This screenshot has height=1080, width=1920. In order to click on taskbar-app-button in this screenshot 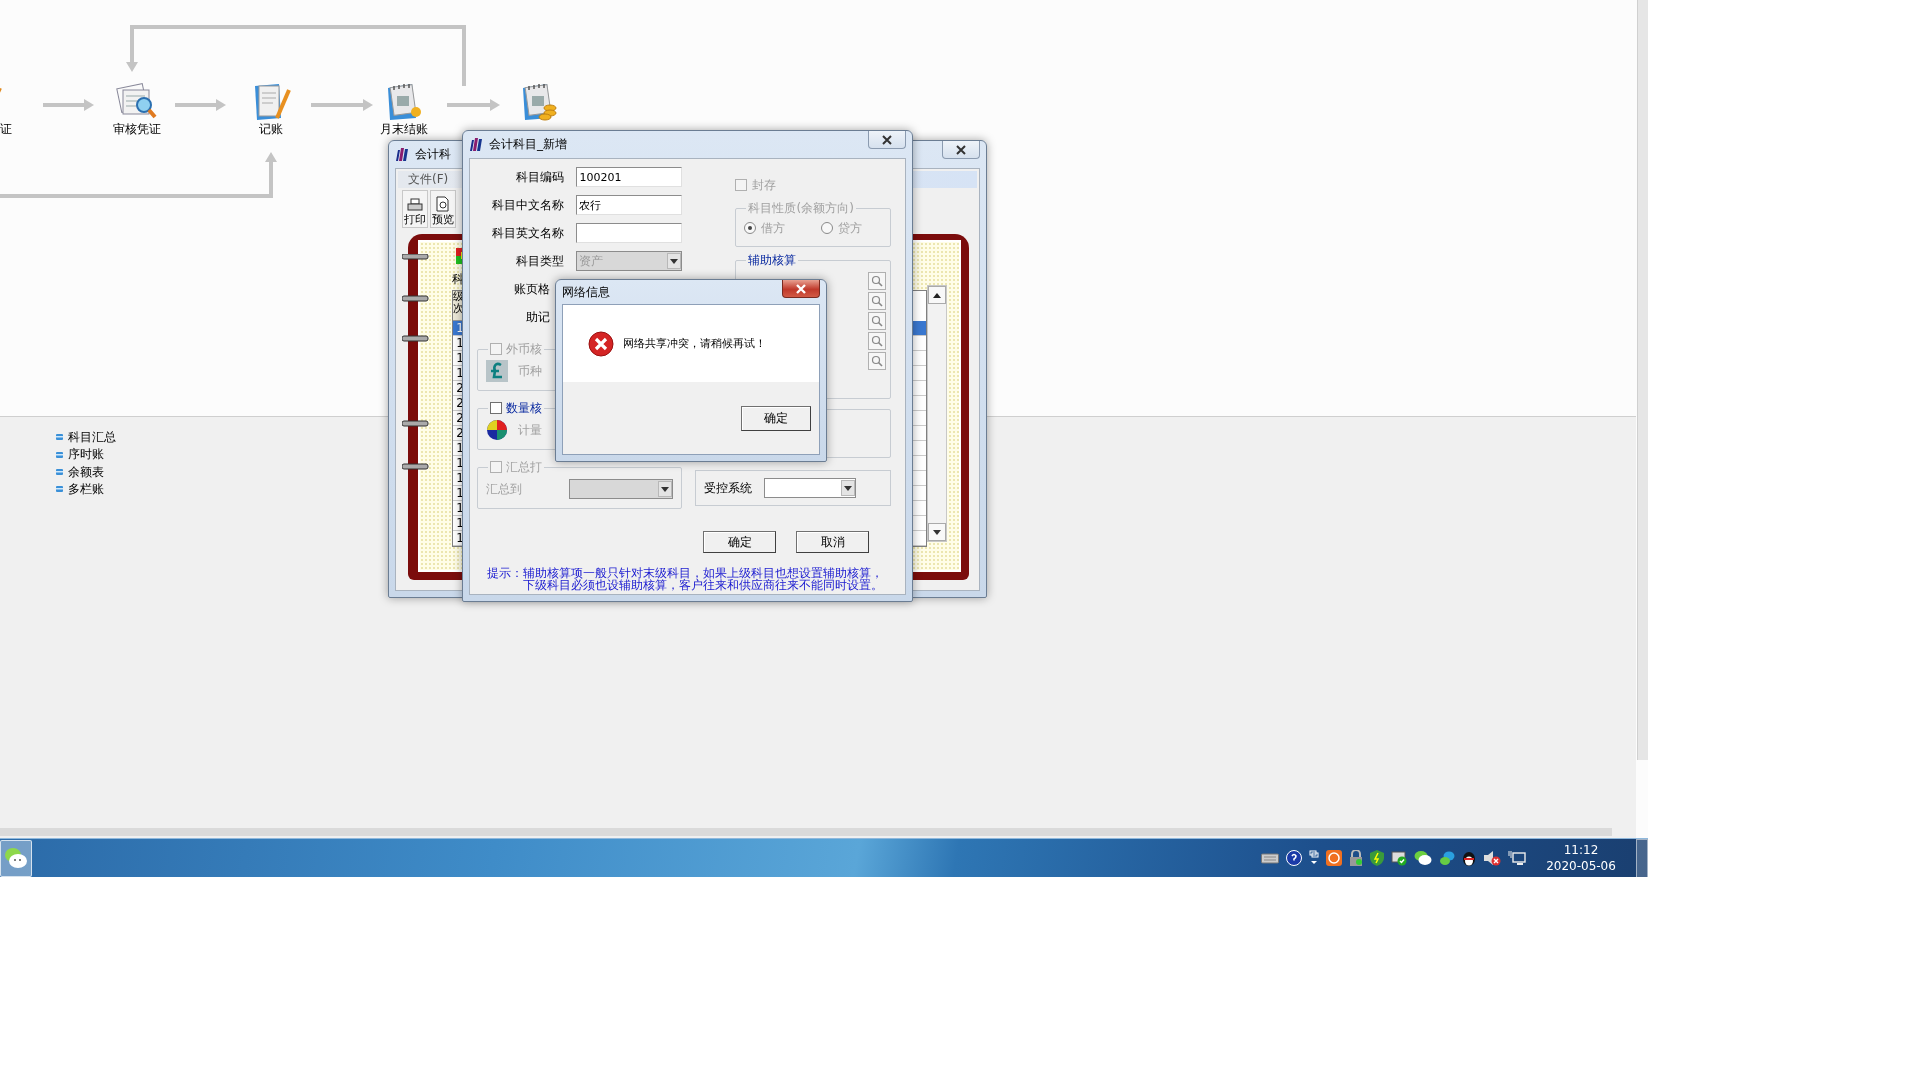, I will do `click(16, 858)`.